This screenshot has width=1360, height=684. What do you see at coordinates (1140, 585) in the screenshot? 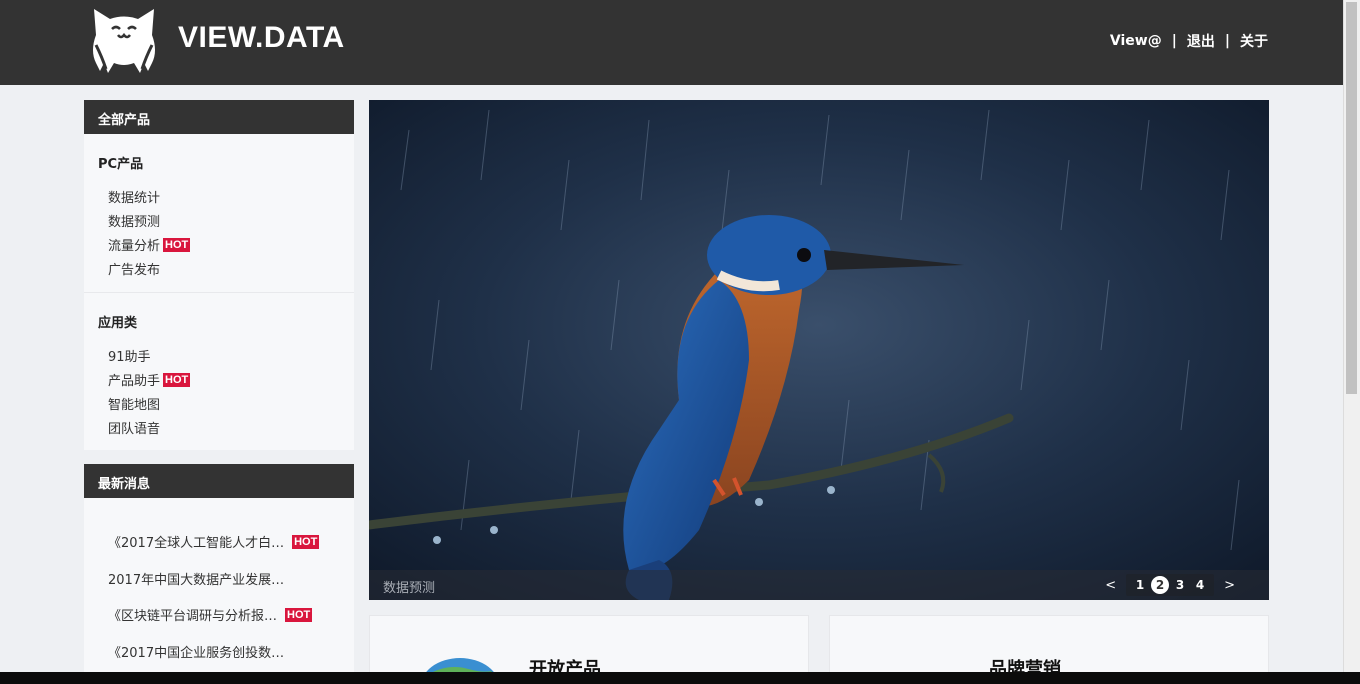
I see `carousel-page-1: 1` at bounding box center [1140, 585].